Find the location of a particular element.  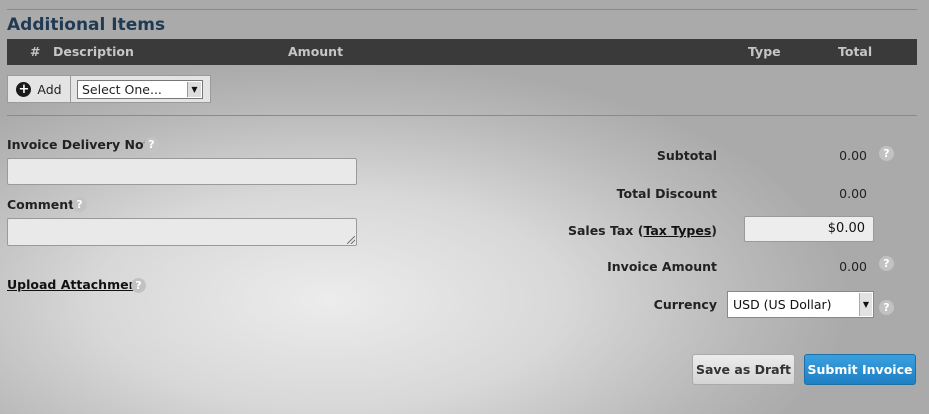

currency-label: Currency is located at coordinates (685, 304).